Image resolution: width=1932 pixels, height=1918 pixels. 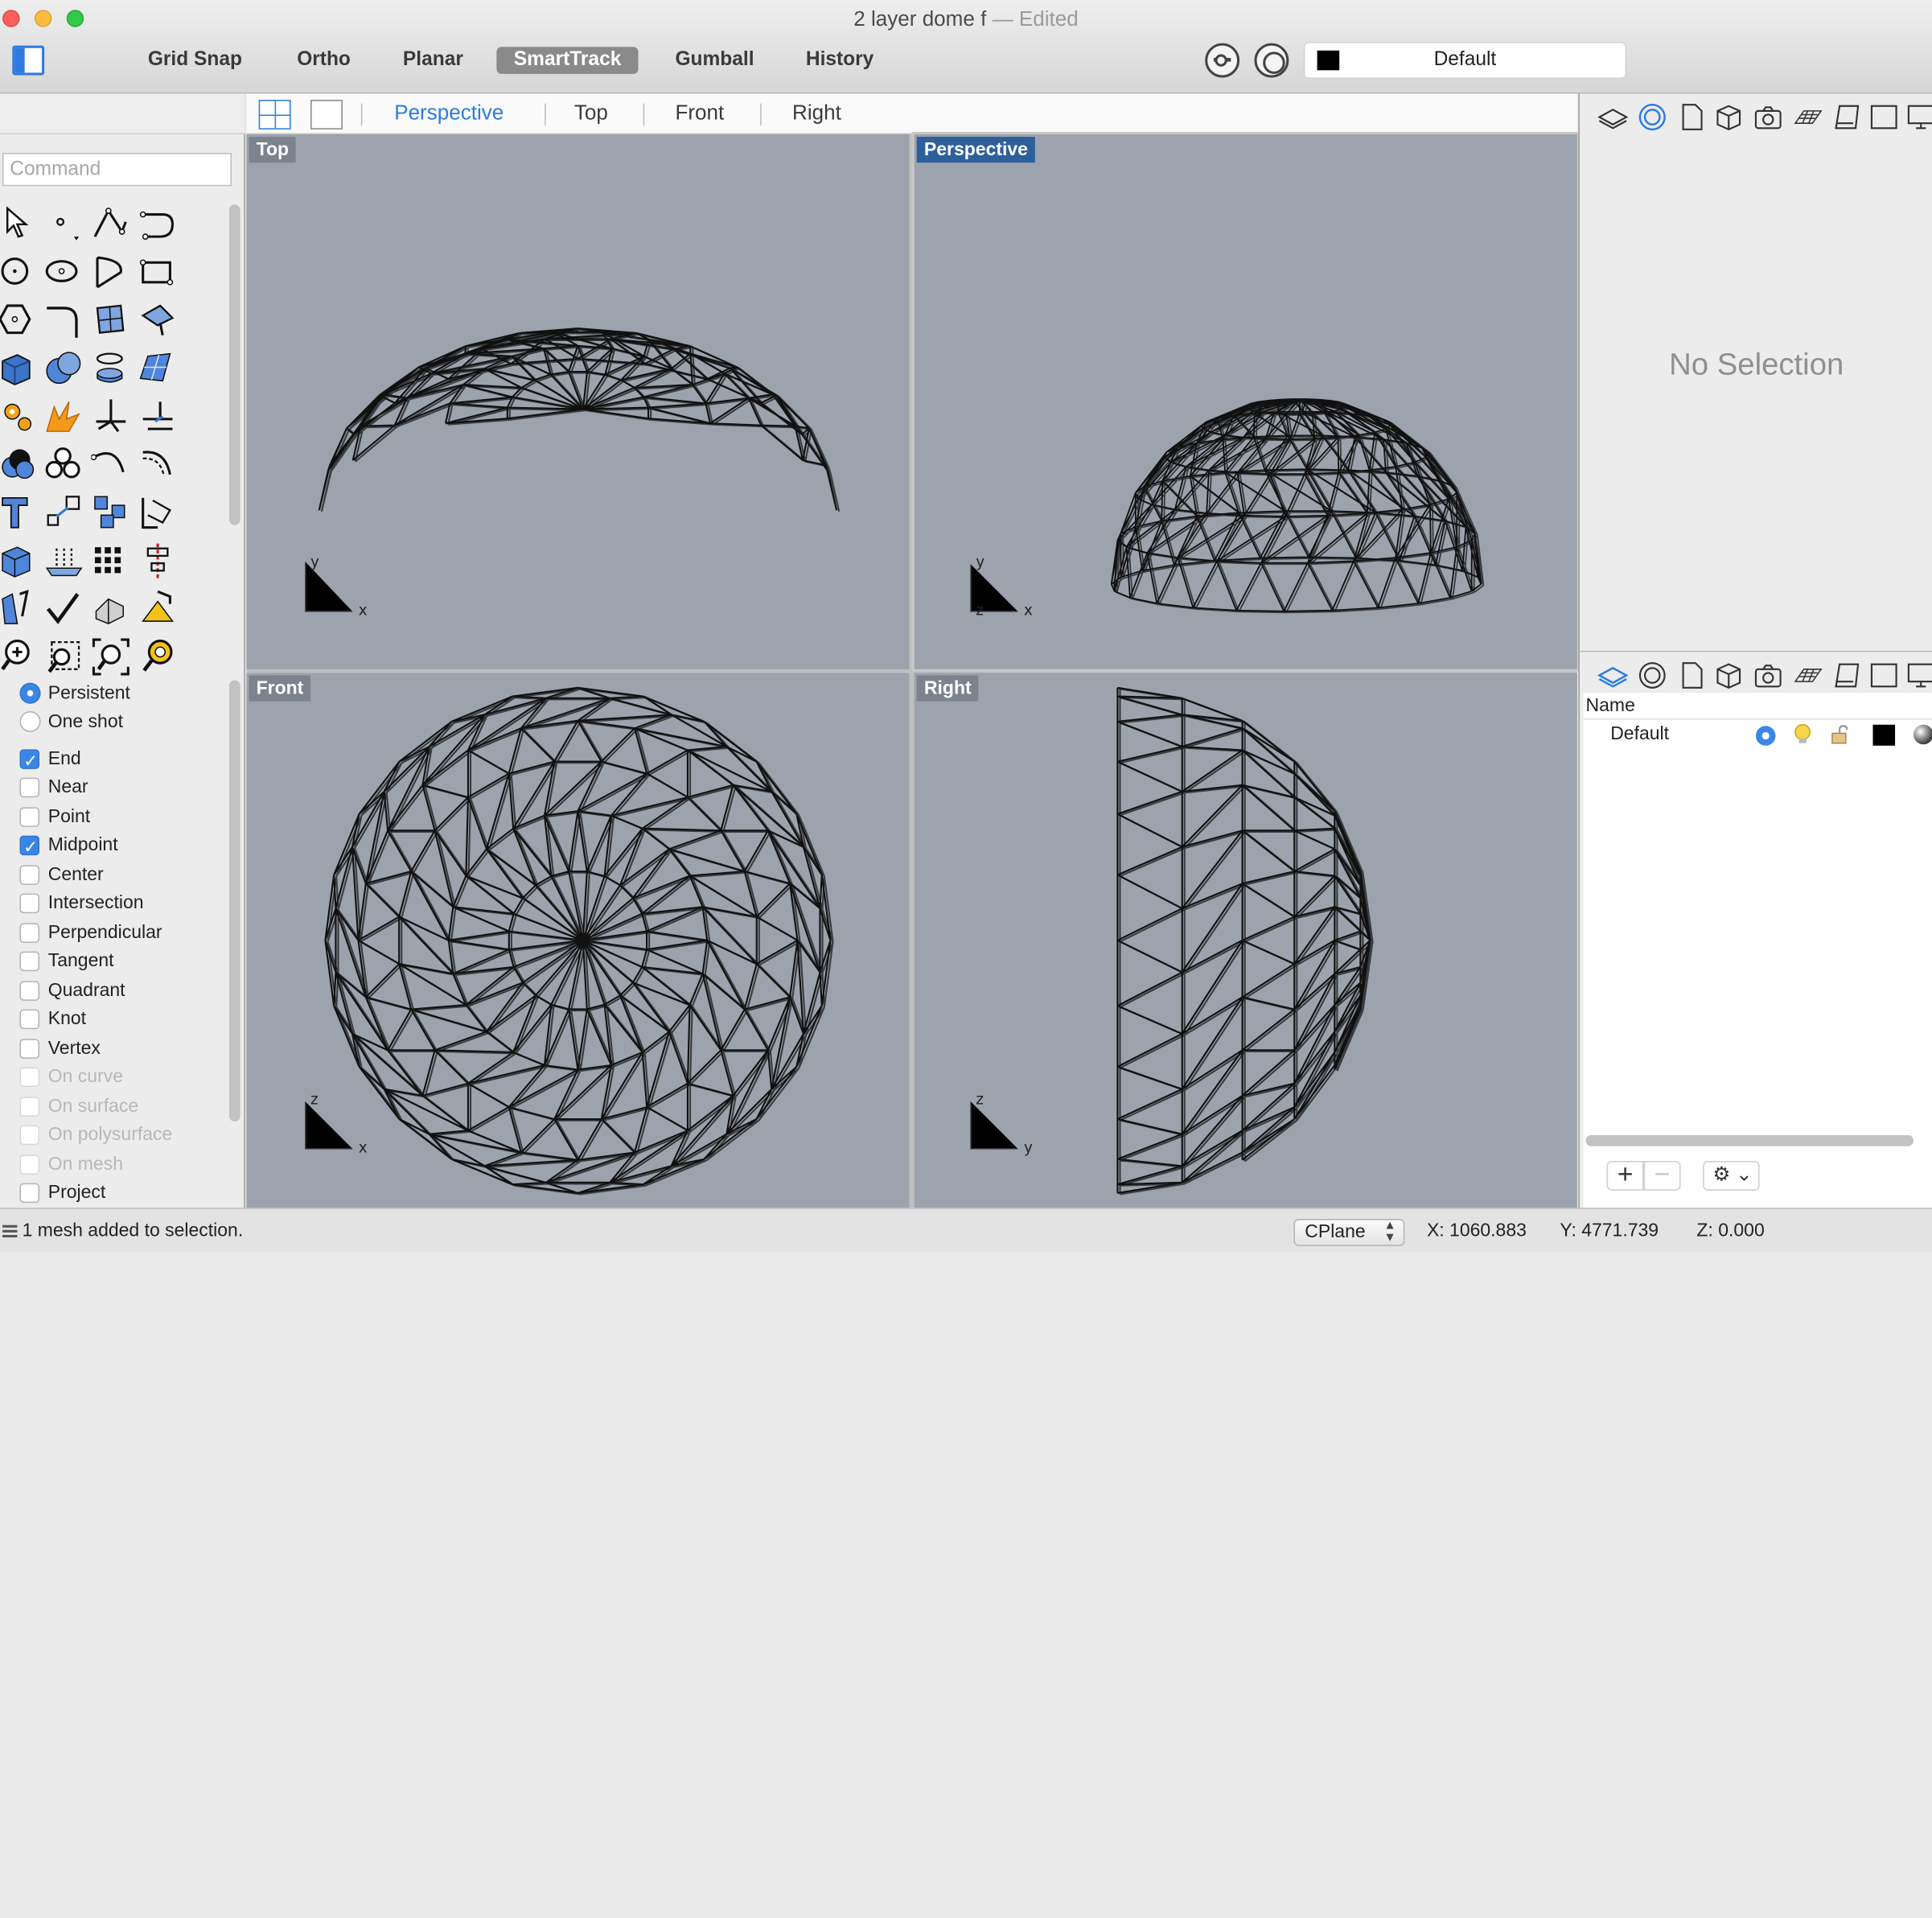 I want to click on display-mode-icon, so click(x=1728, y=118).